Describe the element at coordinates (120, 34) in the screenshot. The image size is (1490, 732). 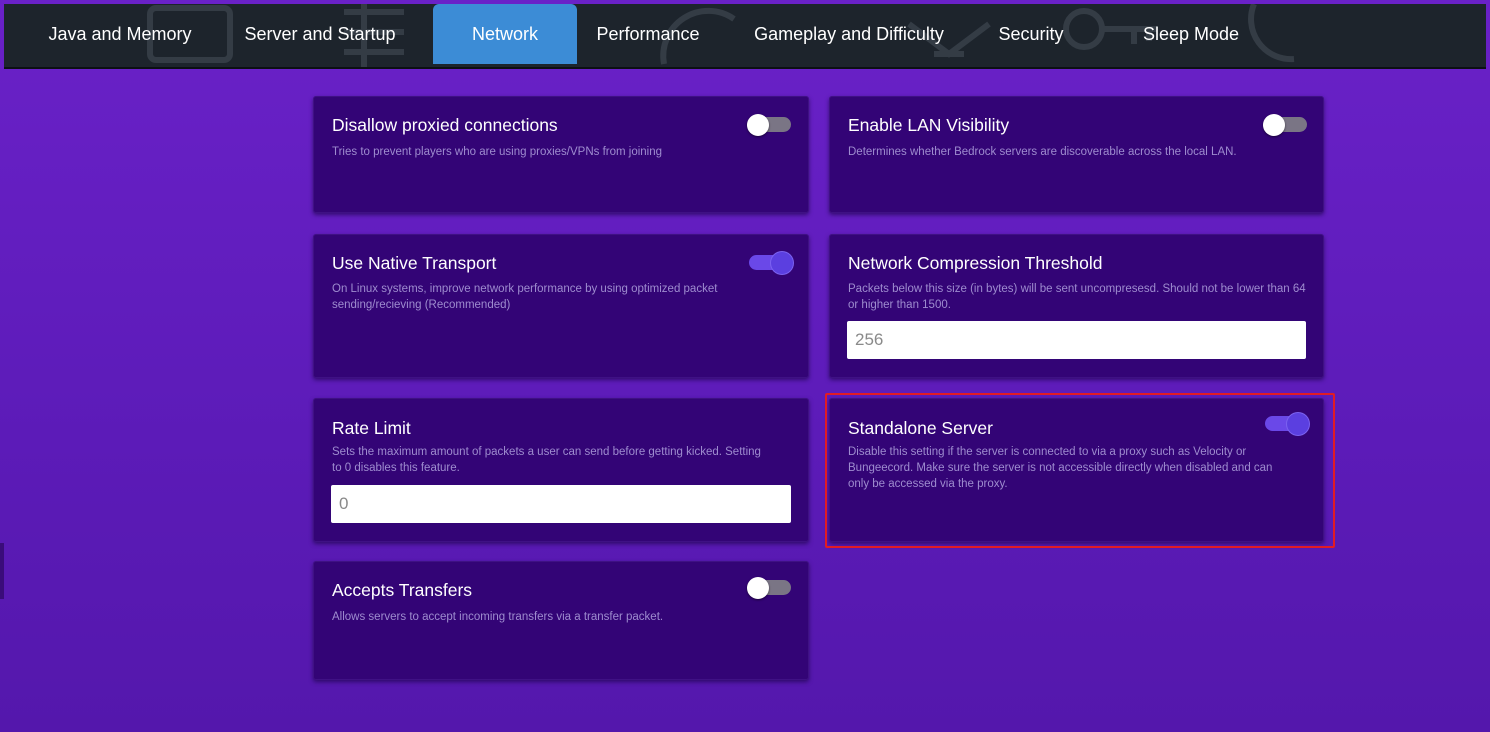
I see `tab-java-and-memory: Java and Memory` at that location.